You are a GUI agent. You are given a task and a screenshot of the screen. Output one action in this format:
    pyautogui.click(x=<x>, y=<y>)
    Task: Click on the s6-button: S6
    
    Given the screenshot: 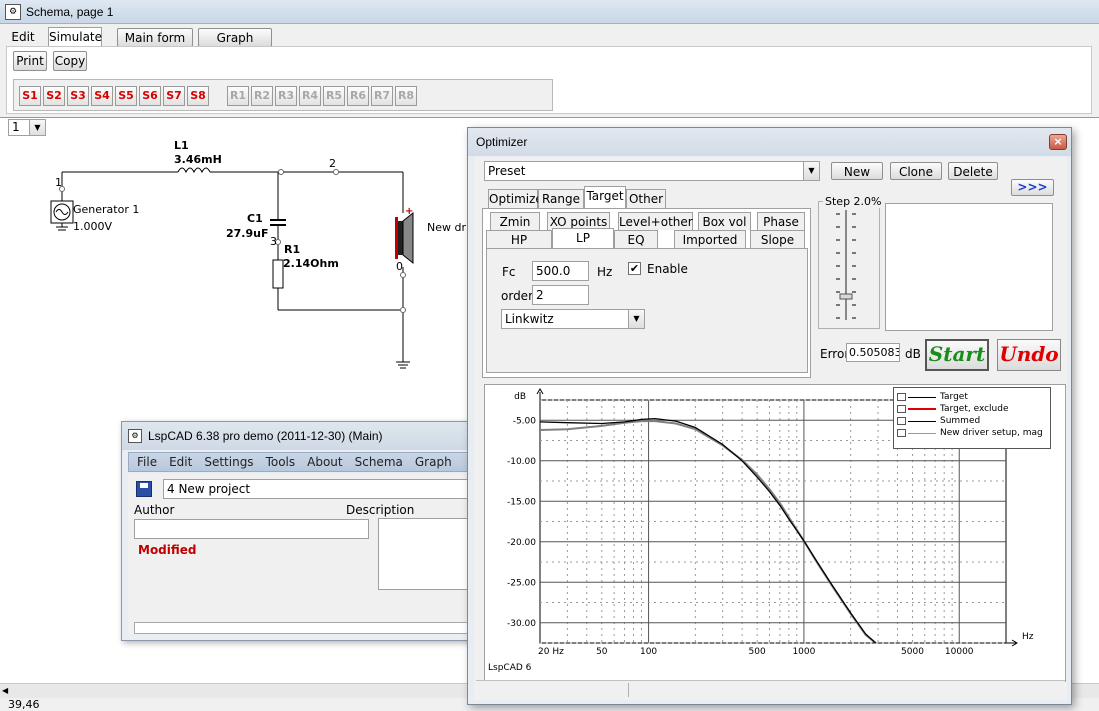 What is the action you would take?
    pyautogui.click(x=150, y=96)
    